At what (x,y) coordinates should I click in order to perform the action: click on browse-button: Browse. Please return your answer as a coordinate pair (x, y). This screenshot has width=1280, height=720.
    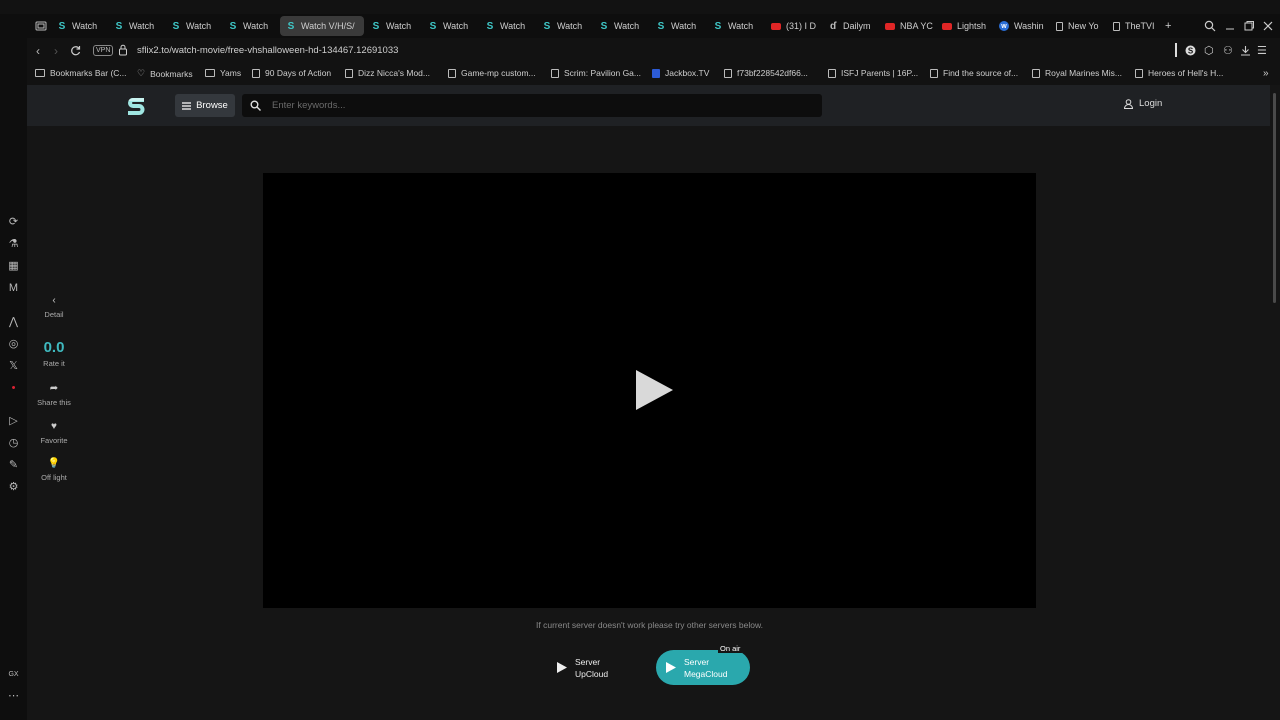
    Looking at the image, I should click on (205, 105).